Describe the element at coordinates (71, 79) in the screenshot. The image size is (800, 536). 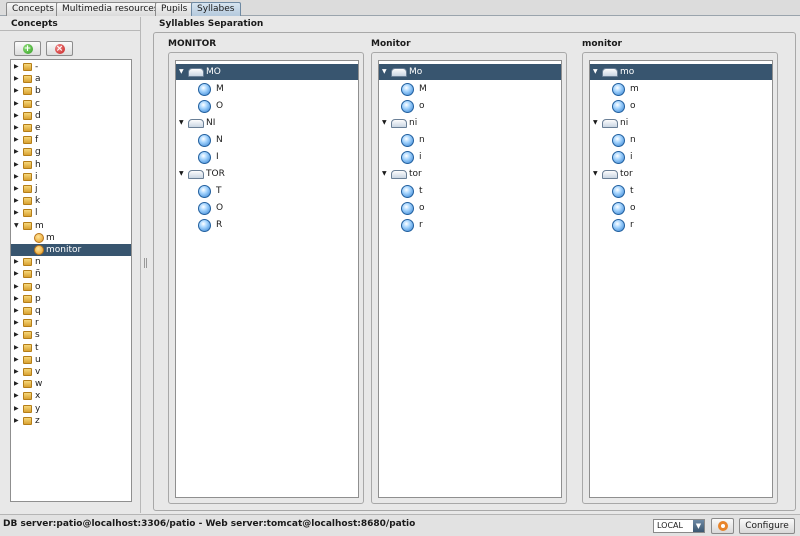
I see `tree-node-a: ▶ a` at that location.